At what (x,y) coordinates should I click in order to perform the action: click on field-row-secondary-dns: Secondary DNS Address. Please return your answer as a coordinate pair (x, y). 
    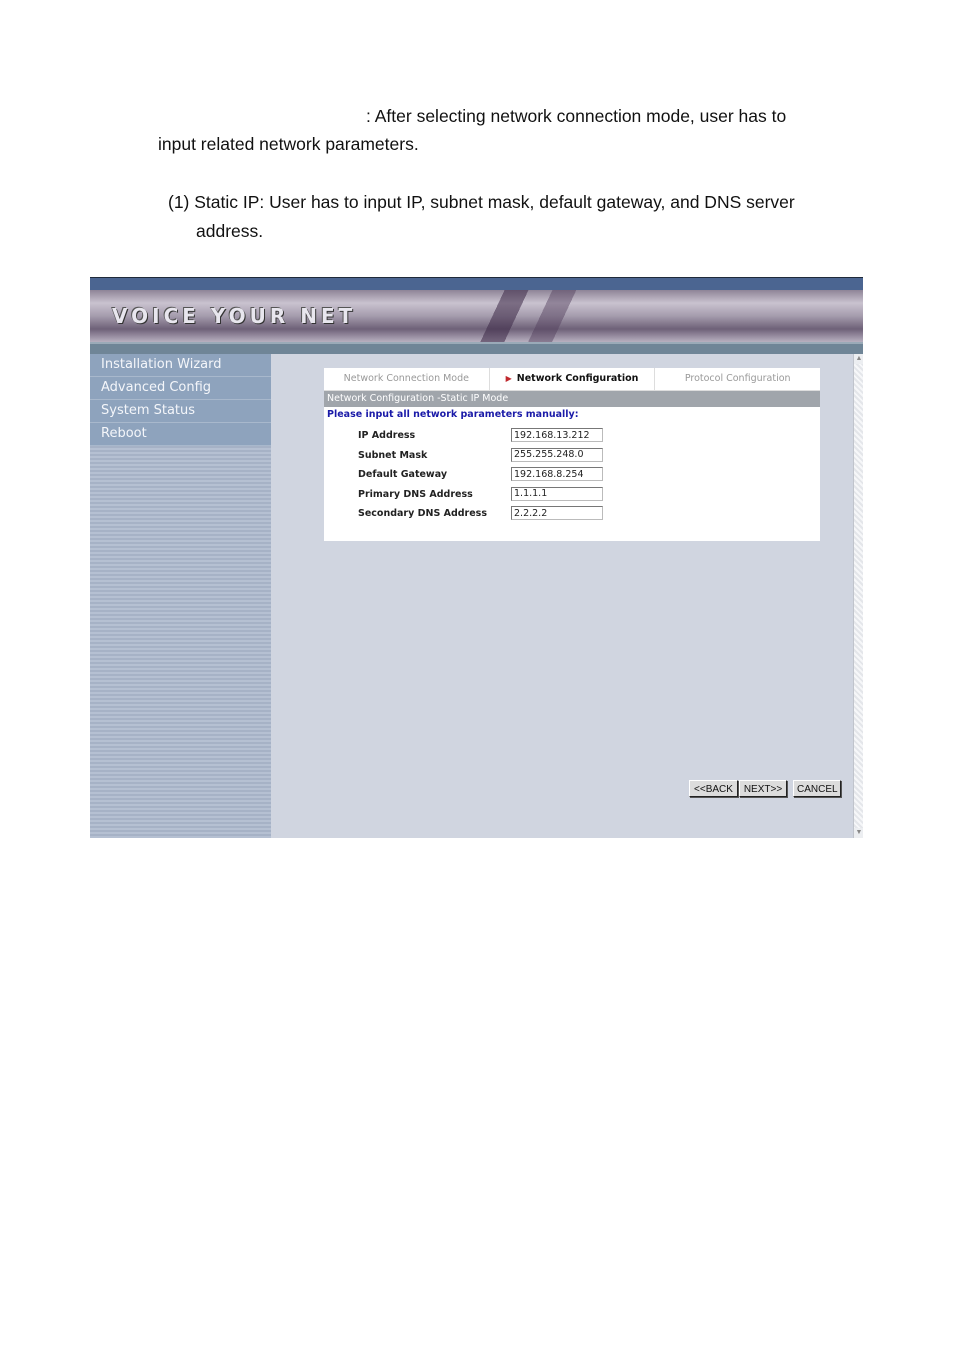
    Looking at the image, I should click on (572, 515).